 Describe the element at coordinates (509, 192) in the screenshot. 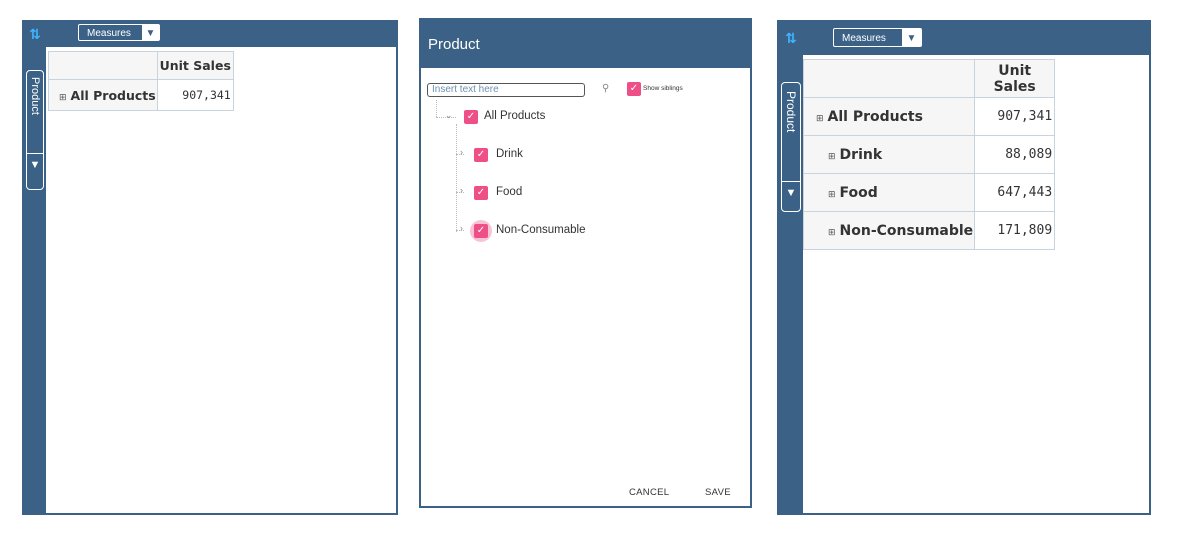

I see `tree-label-food: Food` at that location.